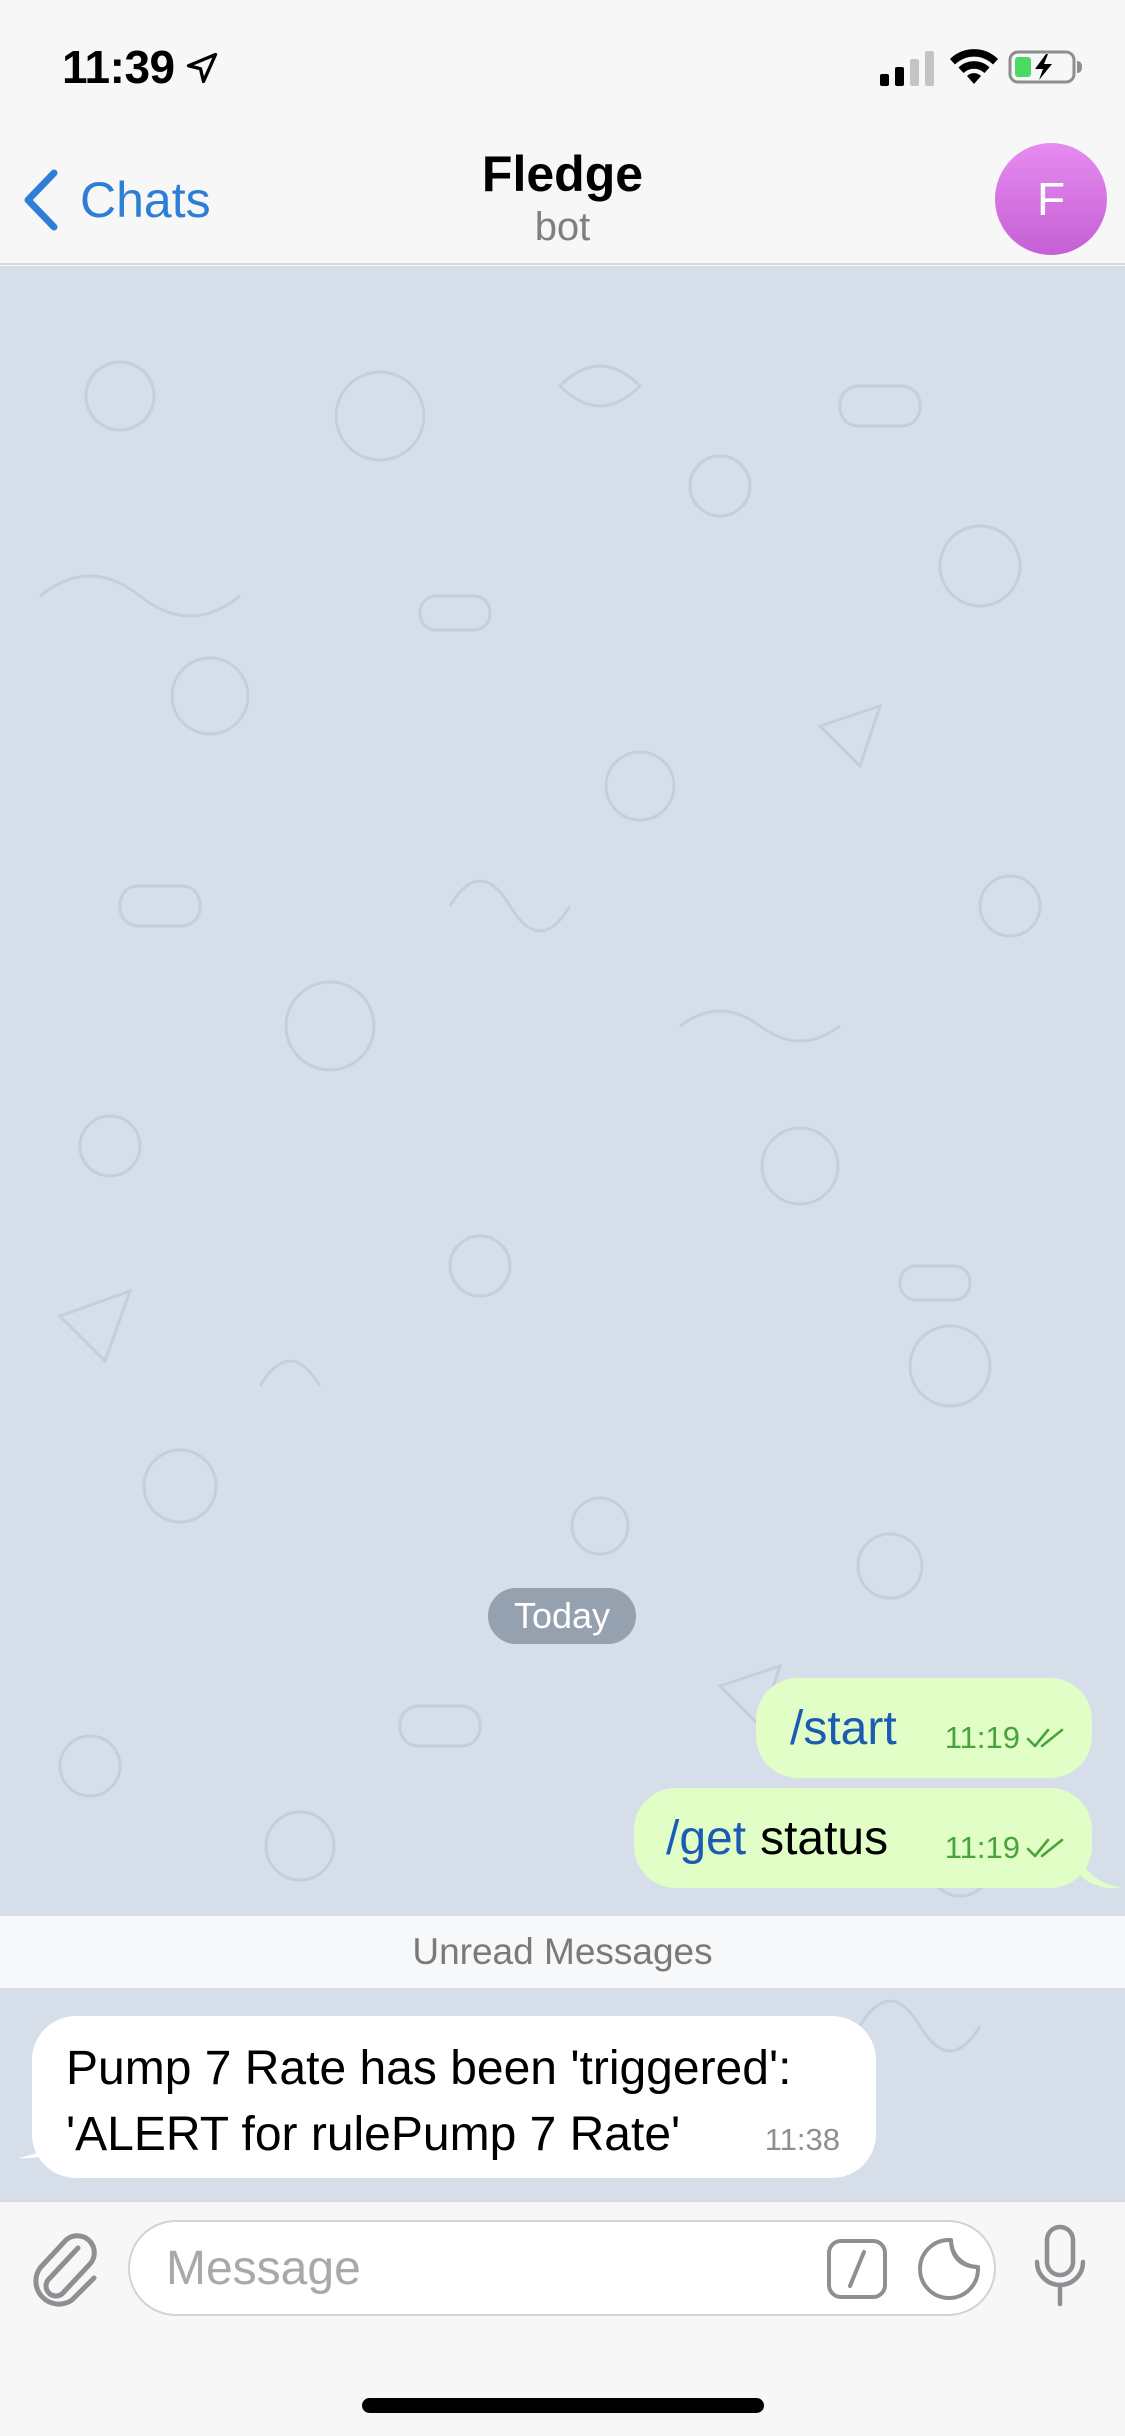 The width and height of the screenshot is (1125, 2436). What do you see at coordinates (824, 1838) in the screenshot?
I see `message-text: status` at bounding box center [824, 1838].